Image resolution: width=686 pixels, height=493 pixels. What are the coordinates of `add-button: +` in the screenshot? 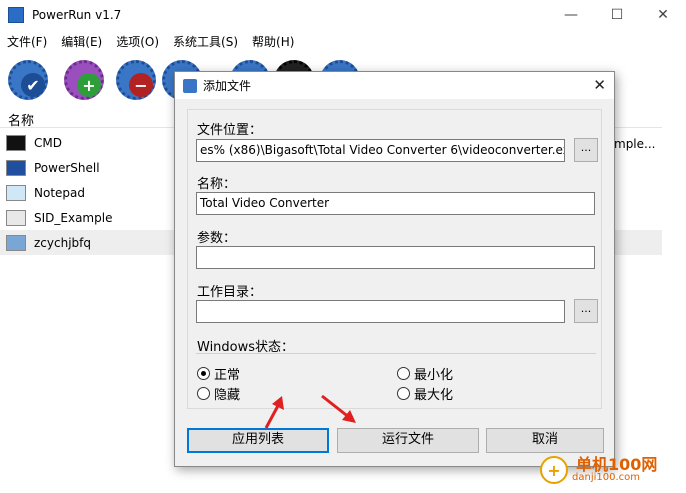 It's located at (84, 80).